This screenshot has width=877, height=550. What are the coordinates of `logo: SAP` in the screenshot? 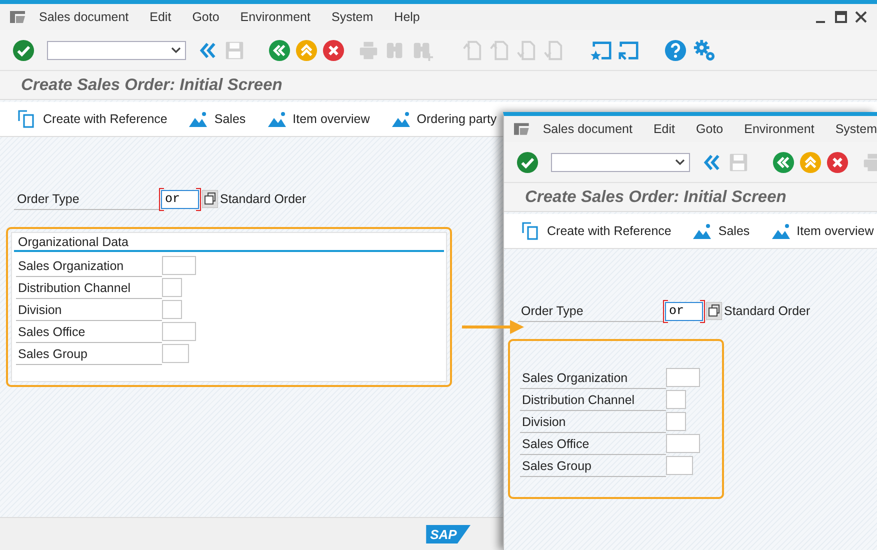 It's located at (448, 534).